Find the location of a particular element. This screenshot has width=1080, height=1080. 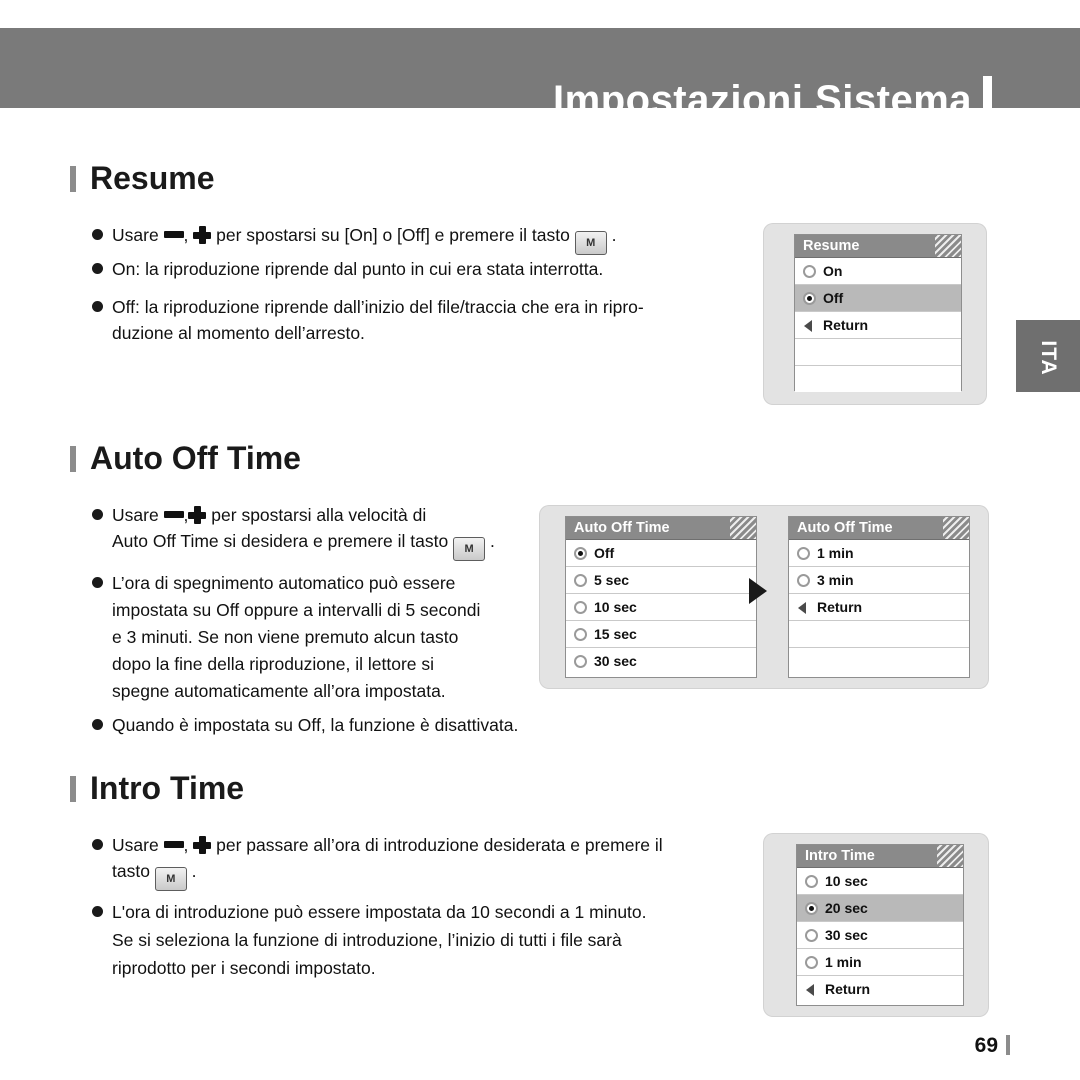

arrow-right-icon is located at coordinates (758, 591).